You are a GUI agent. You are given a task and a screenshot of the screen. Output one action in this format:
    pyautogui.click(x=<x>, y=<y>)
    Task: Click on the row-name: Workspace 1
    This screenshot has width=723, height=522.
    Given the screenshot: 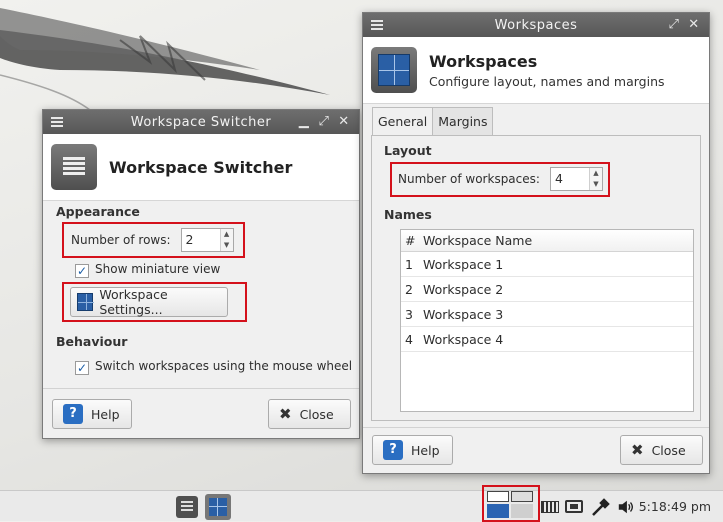 What is the action you would take?
    pyautogui.click(x=462, y=264)
    